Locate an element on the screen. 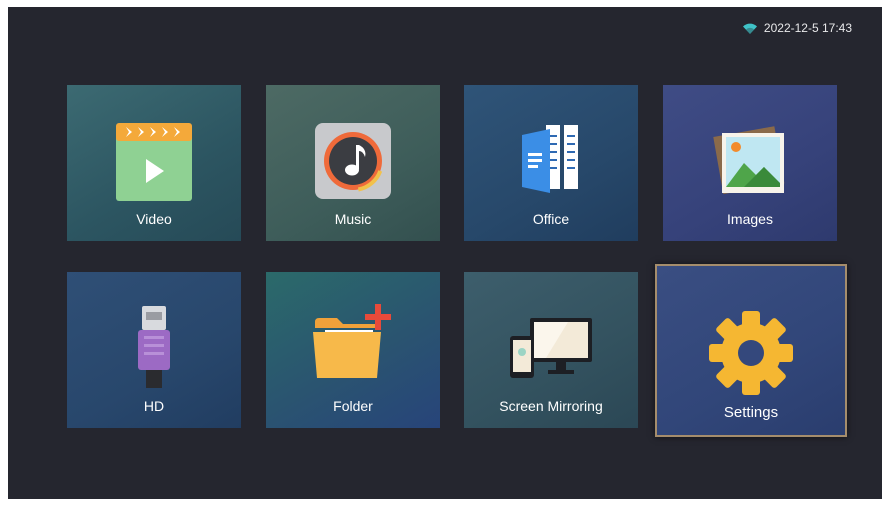 The height and width of the screenshot is (505, 889). music-icon is located at coordinates (353, 161).